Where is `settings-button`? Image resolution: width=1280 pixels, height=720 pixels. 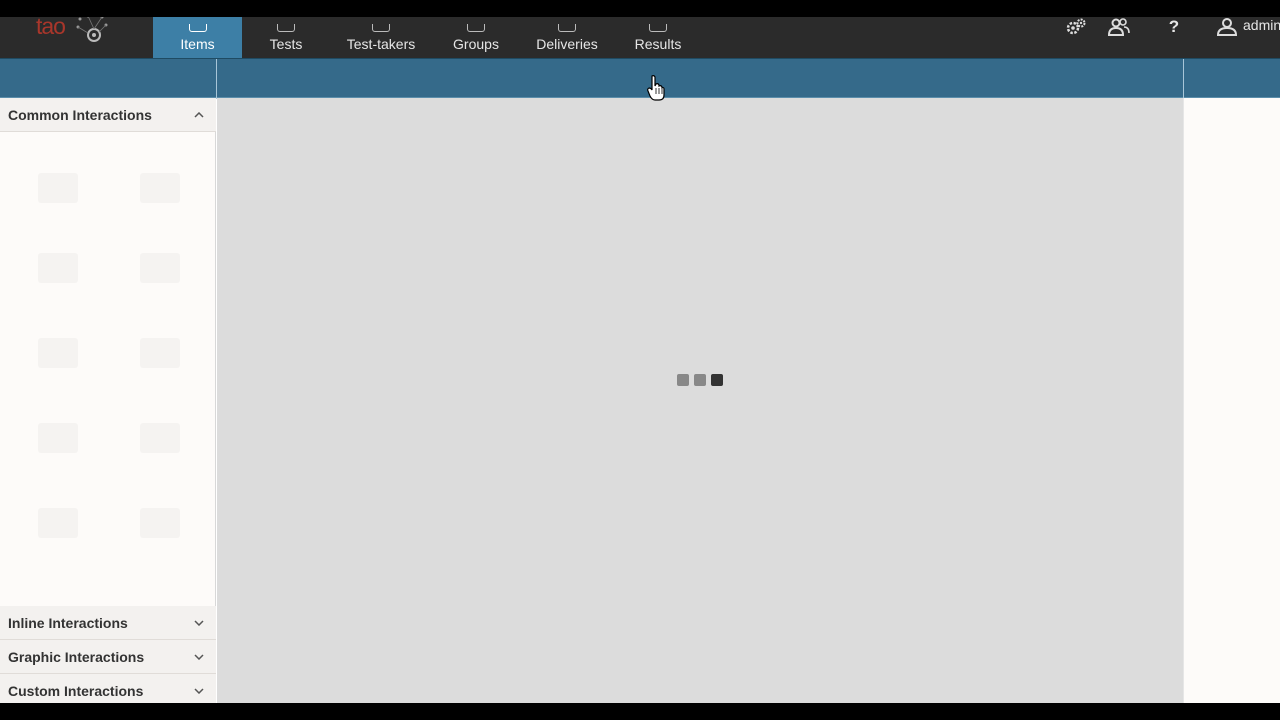 settings-button is located at coordinates (1076, 27).